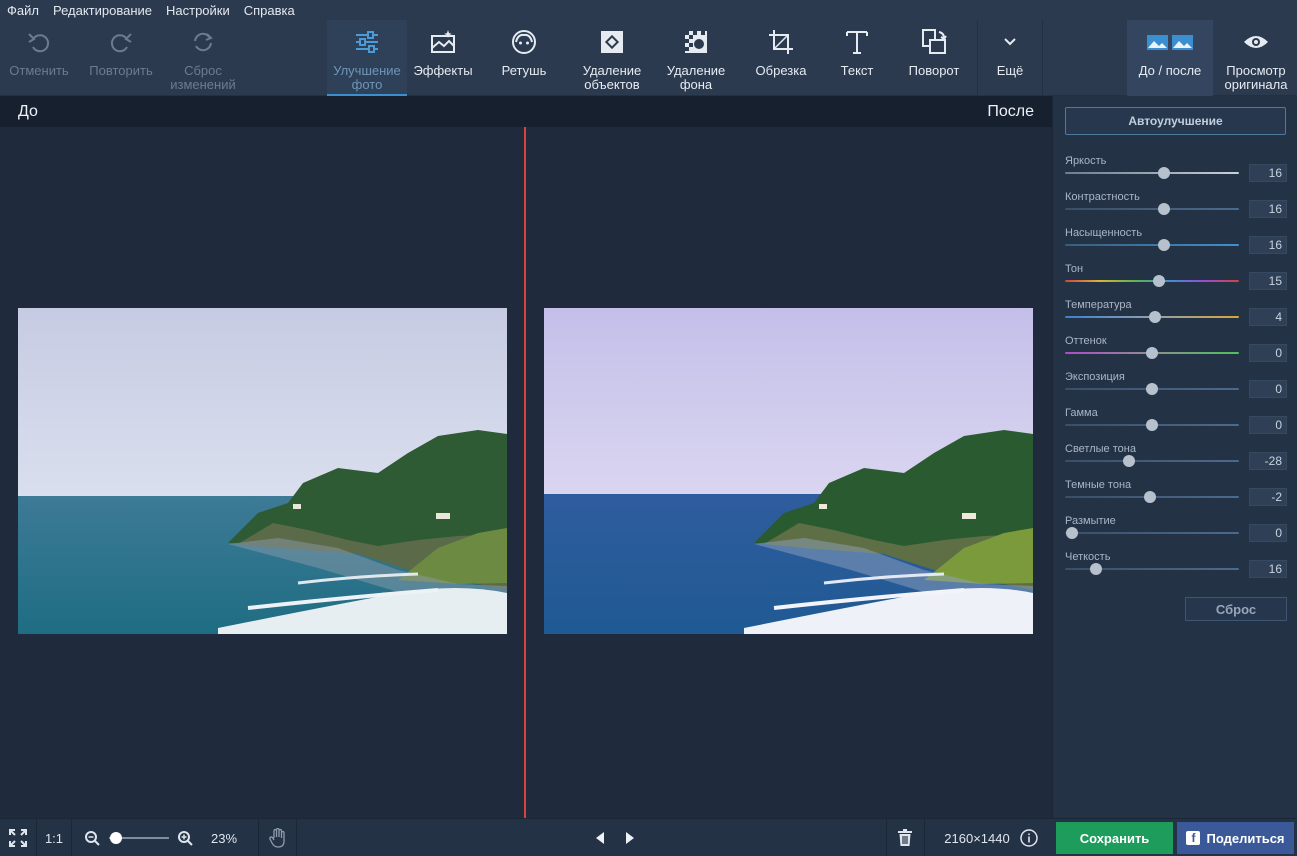 The height and width of the screenshot is (856, 1297). What do you see at coordinates (1086, 161) in the screenshot?
I see `slider-label: Яркость` at bounding box center [1086, 161].